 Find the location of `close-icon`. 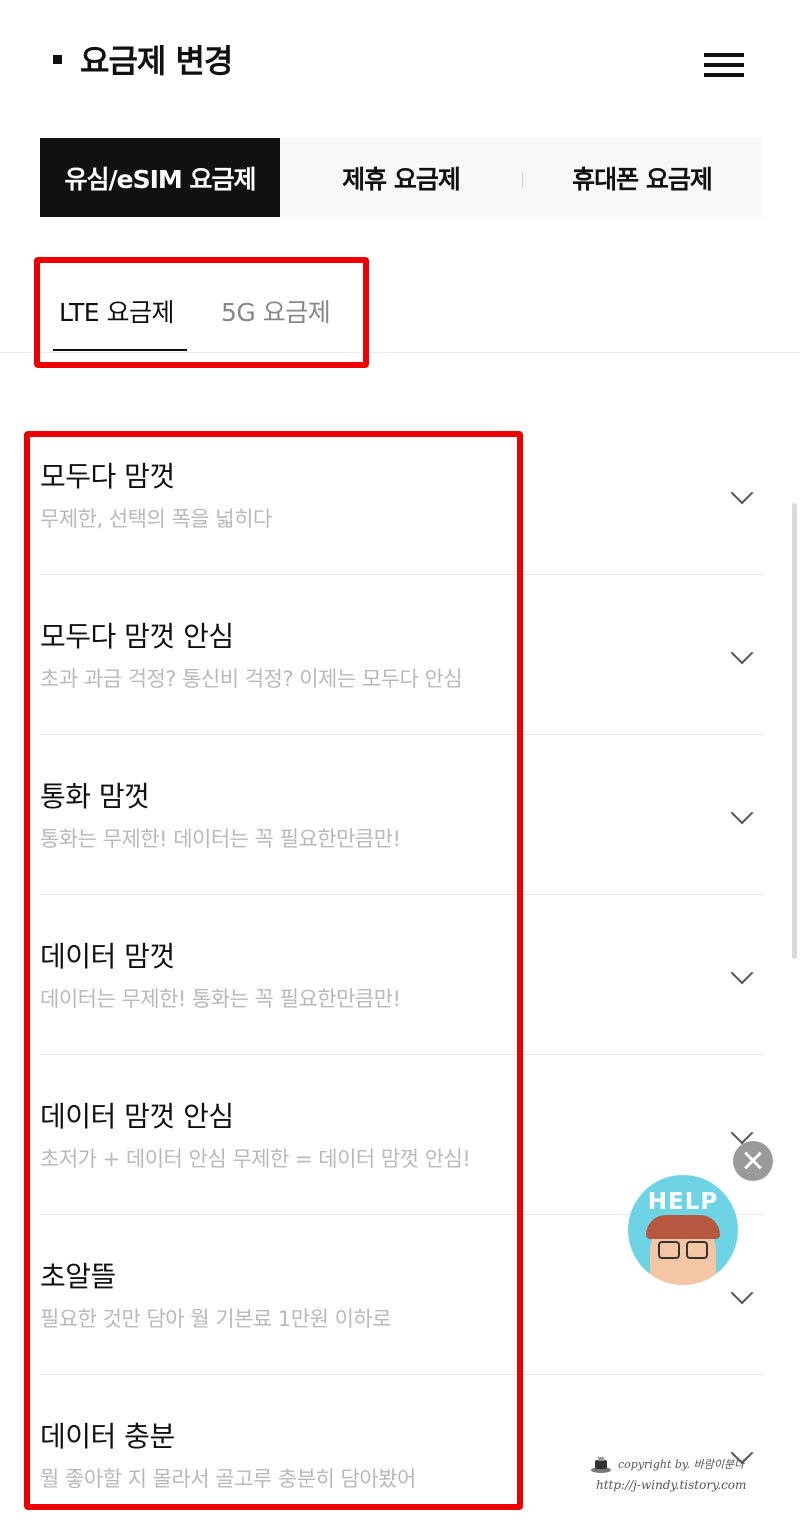

close-icon is located at coordinates (753, 1161).